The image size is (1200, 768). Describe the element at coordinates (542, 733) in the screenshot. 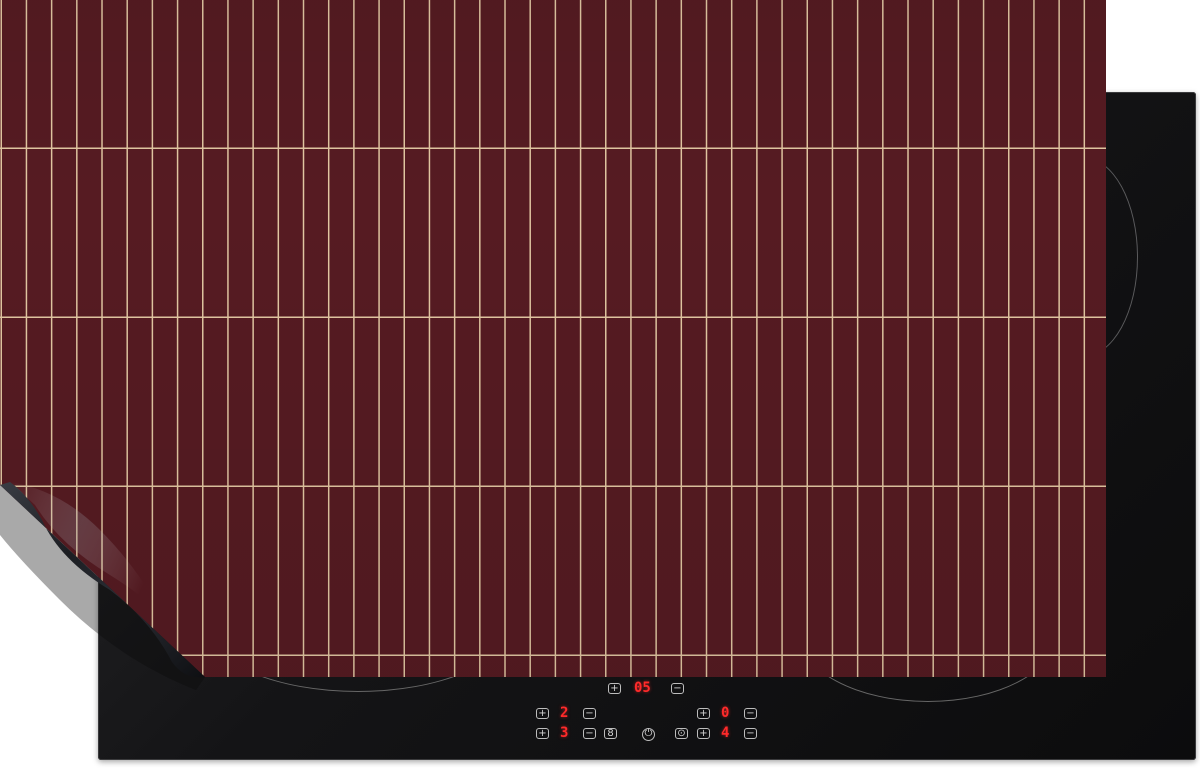

I see `zone-rear-left-plus-button: +` at that location.